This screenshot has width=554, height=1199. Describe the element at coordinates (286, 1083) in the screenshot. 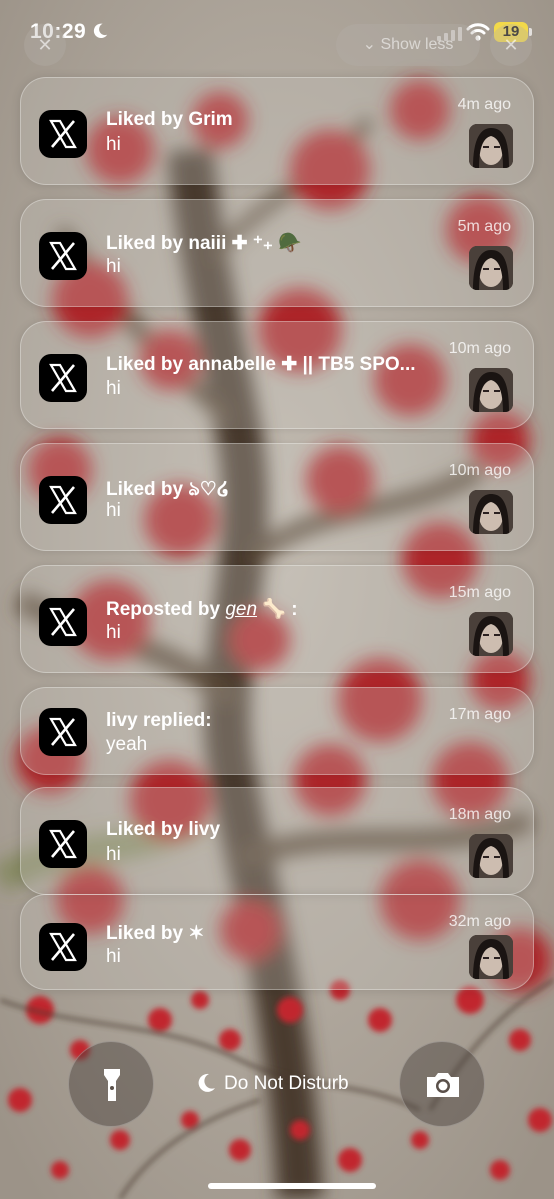

I see `focus-mode-label: Do Not Disturb` at that location.